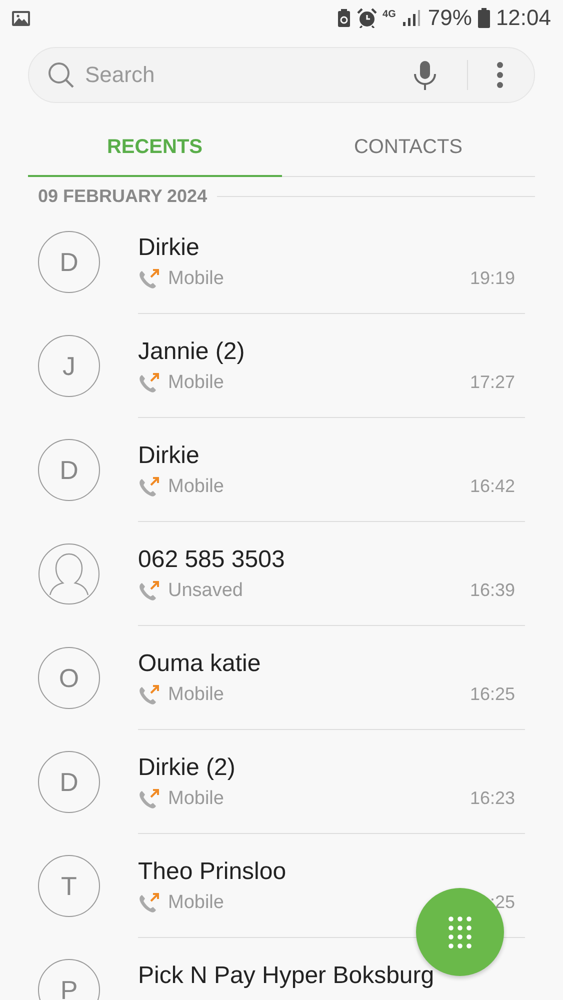 The image size is (563, 1000). Describe the element at coordinates (287, 976) in the screenshot. I see `contact-name: Pick N Pay Hyper Boksburg` at that location.